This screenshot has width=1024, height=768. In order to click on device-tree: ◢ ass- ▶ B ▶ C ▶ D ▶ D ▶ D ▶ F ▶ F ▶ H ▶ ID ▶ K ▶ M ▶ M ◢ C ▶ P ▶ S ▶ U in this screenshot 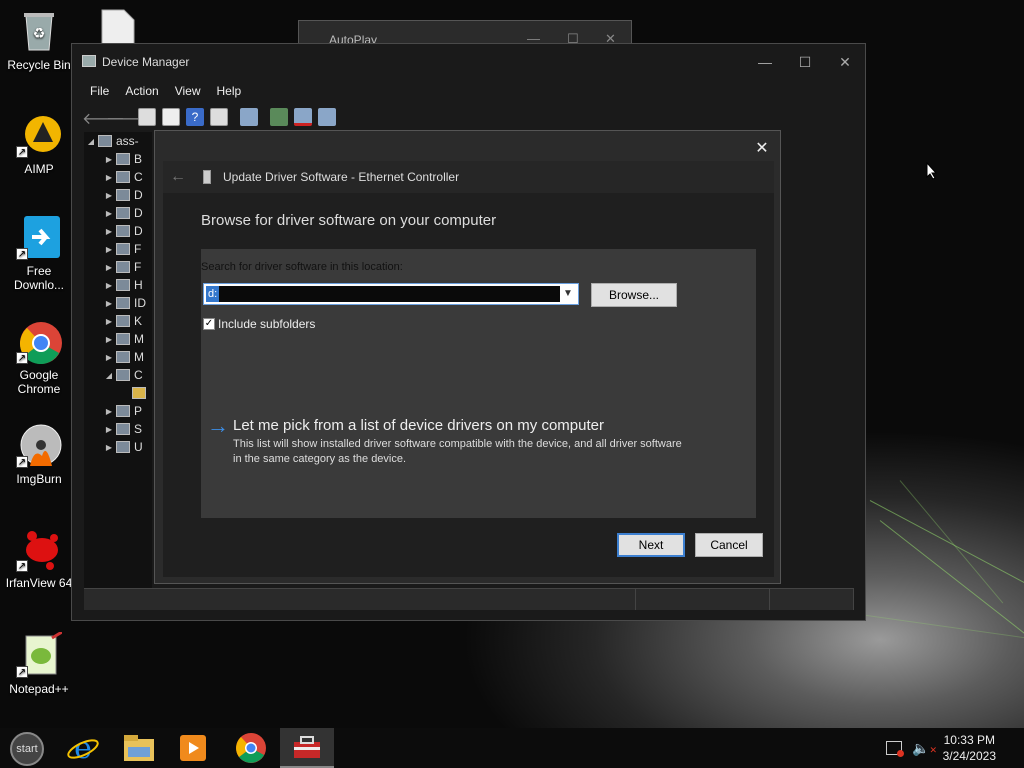, I will do `click(118, 367)`.